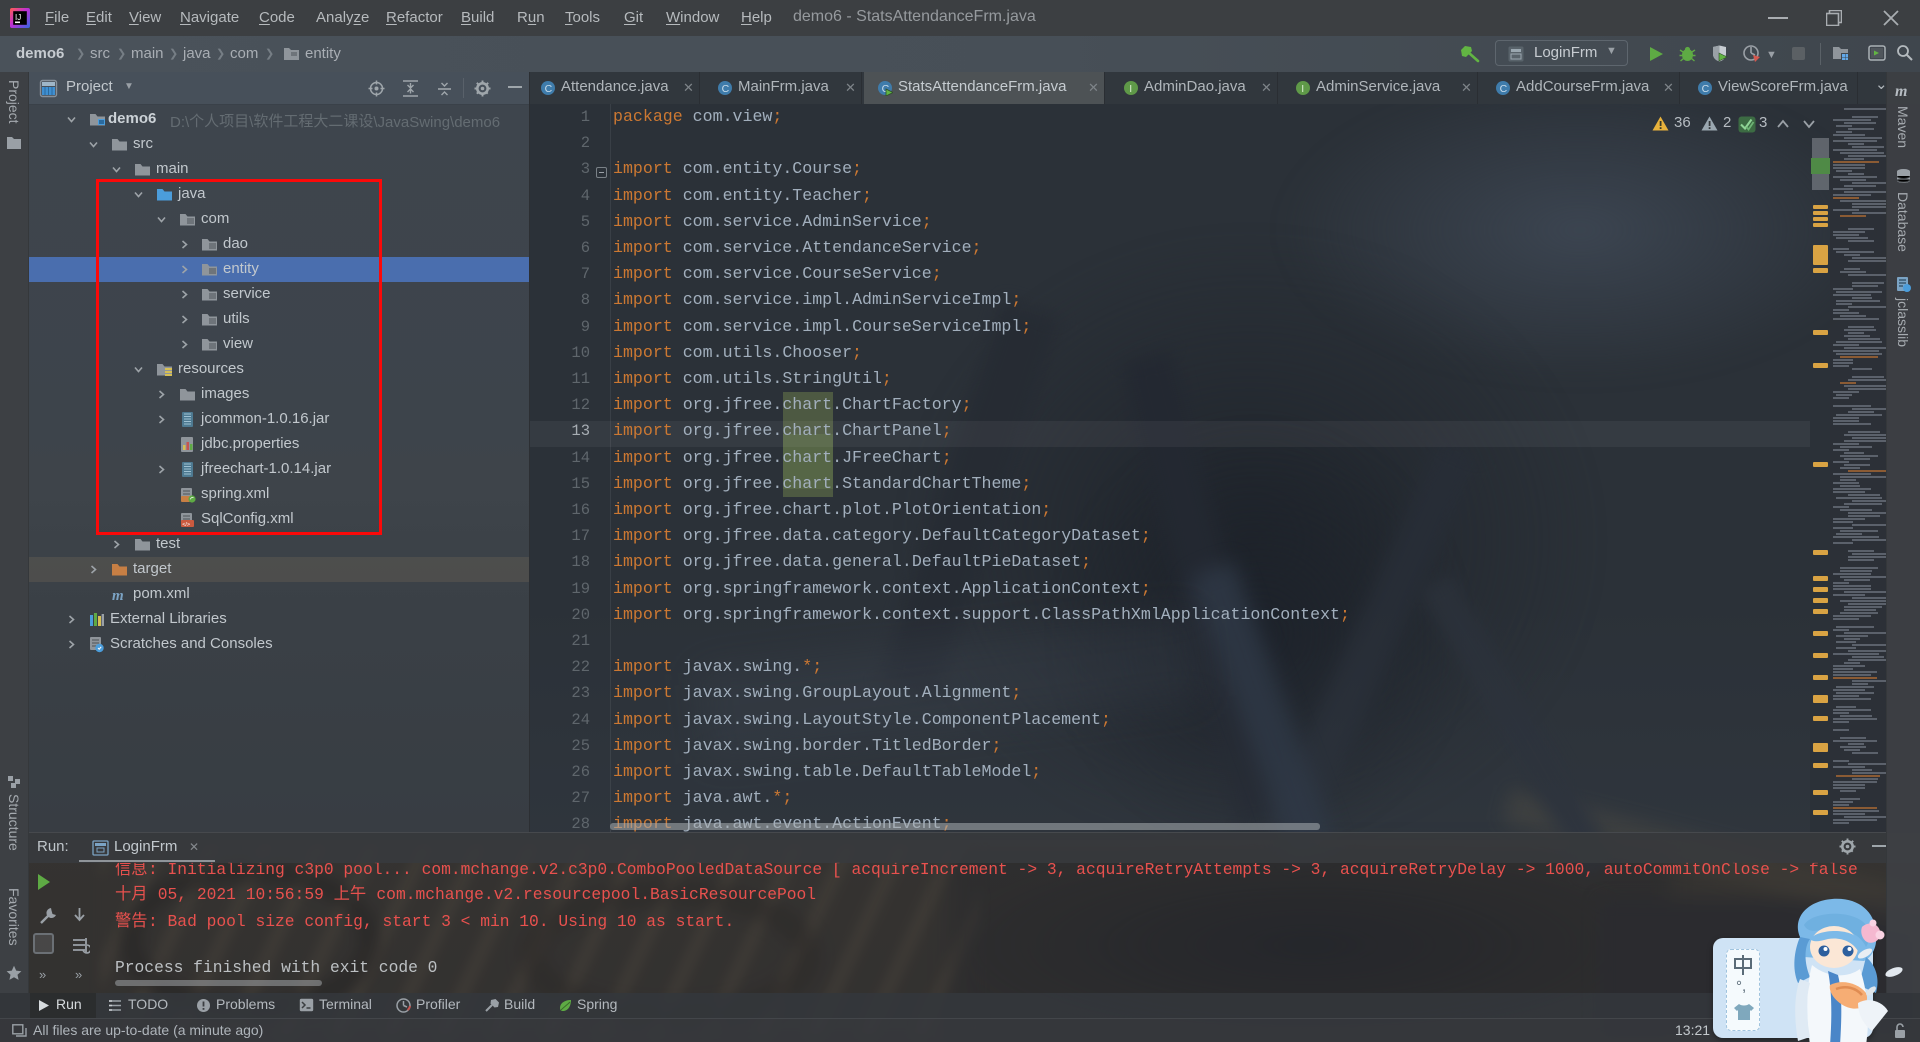 Image resolution: width=1920 pixels, height=1042 pixels. Describe the element at coordinates (18, 17) in the screenshot. I see `svg-text: IJ` at that location.